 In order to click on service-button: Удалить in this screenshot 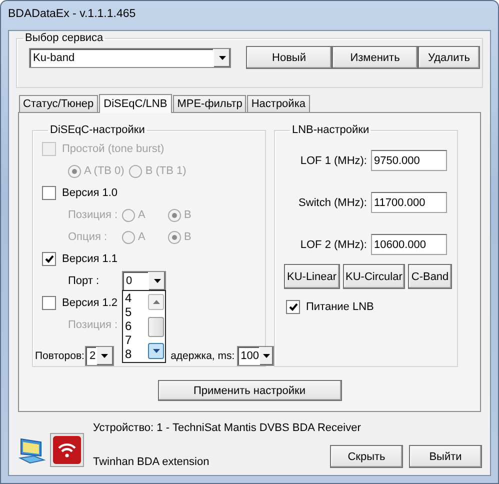, I will do `click(449, 57)`.